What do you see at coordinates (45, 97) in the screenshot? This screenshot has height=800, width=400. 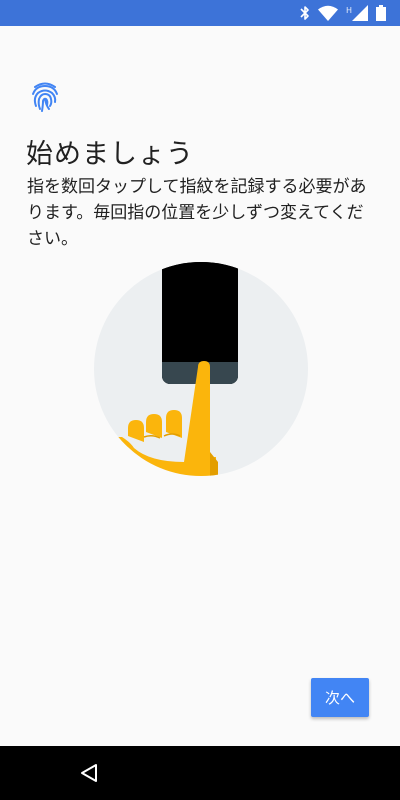 I see `fingerprint-icon` at bounding box center [45, 97].